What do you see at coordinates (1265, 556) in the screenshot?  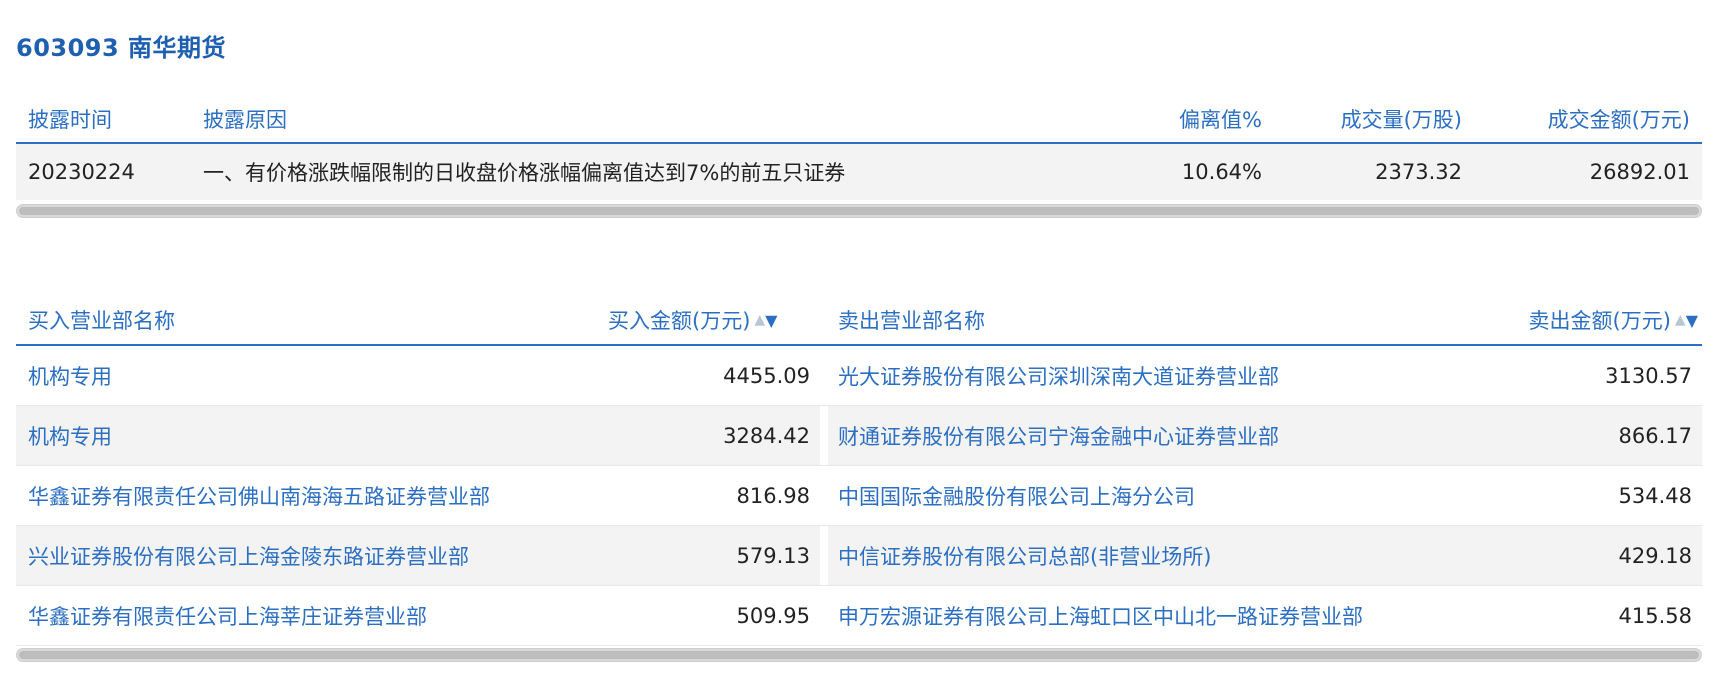 I see `sell-cell-group: 中信证券股份有限公司总部(非营业场所) 429.18` at bounding box center [1265, 556].